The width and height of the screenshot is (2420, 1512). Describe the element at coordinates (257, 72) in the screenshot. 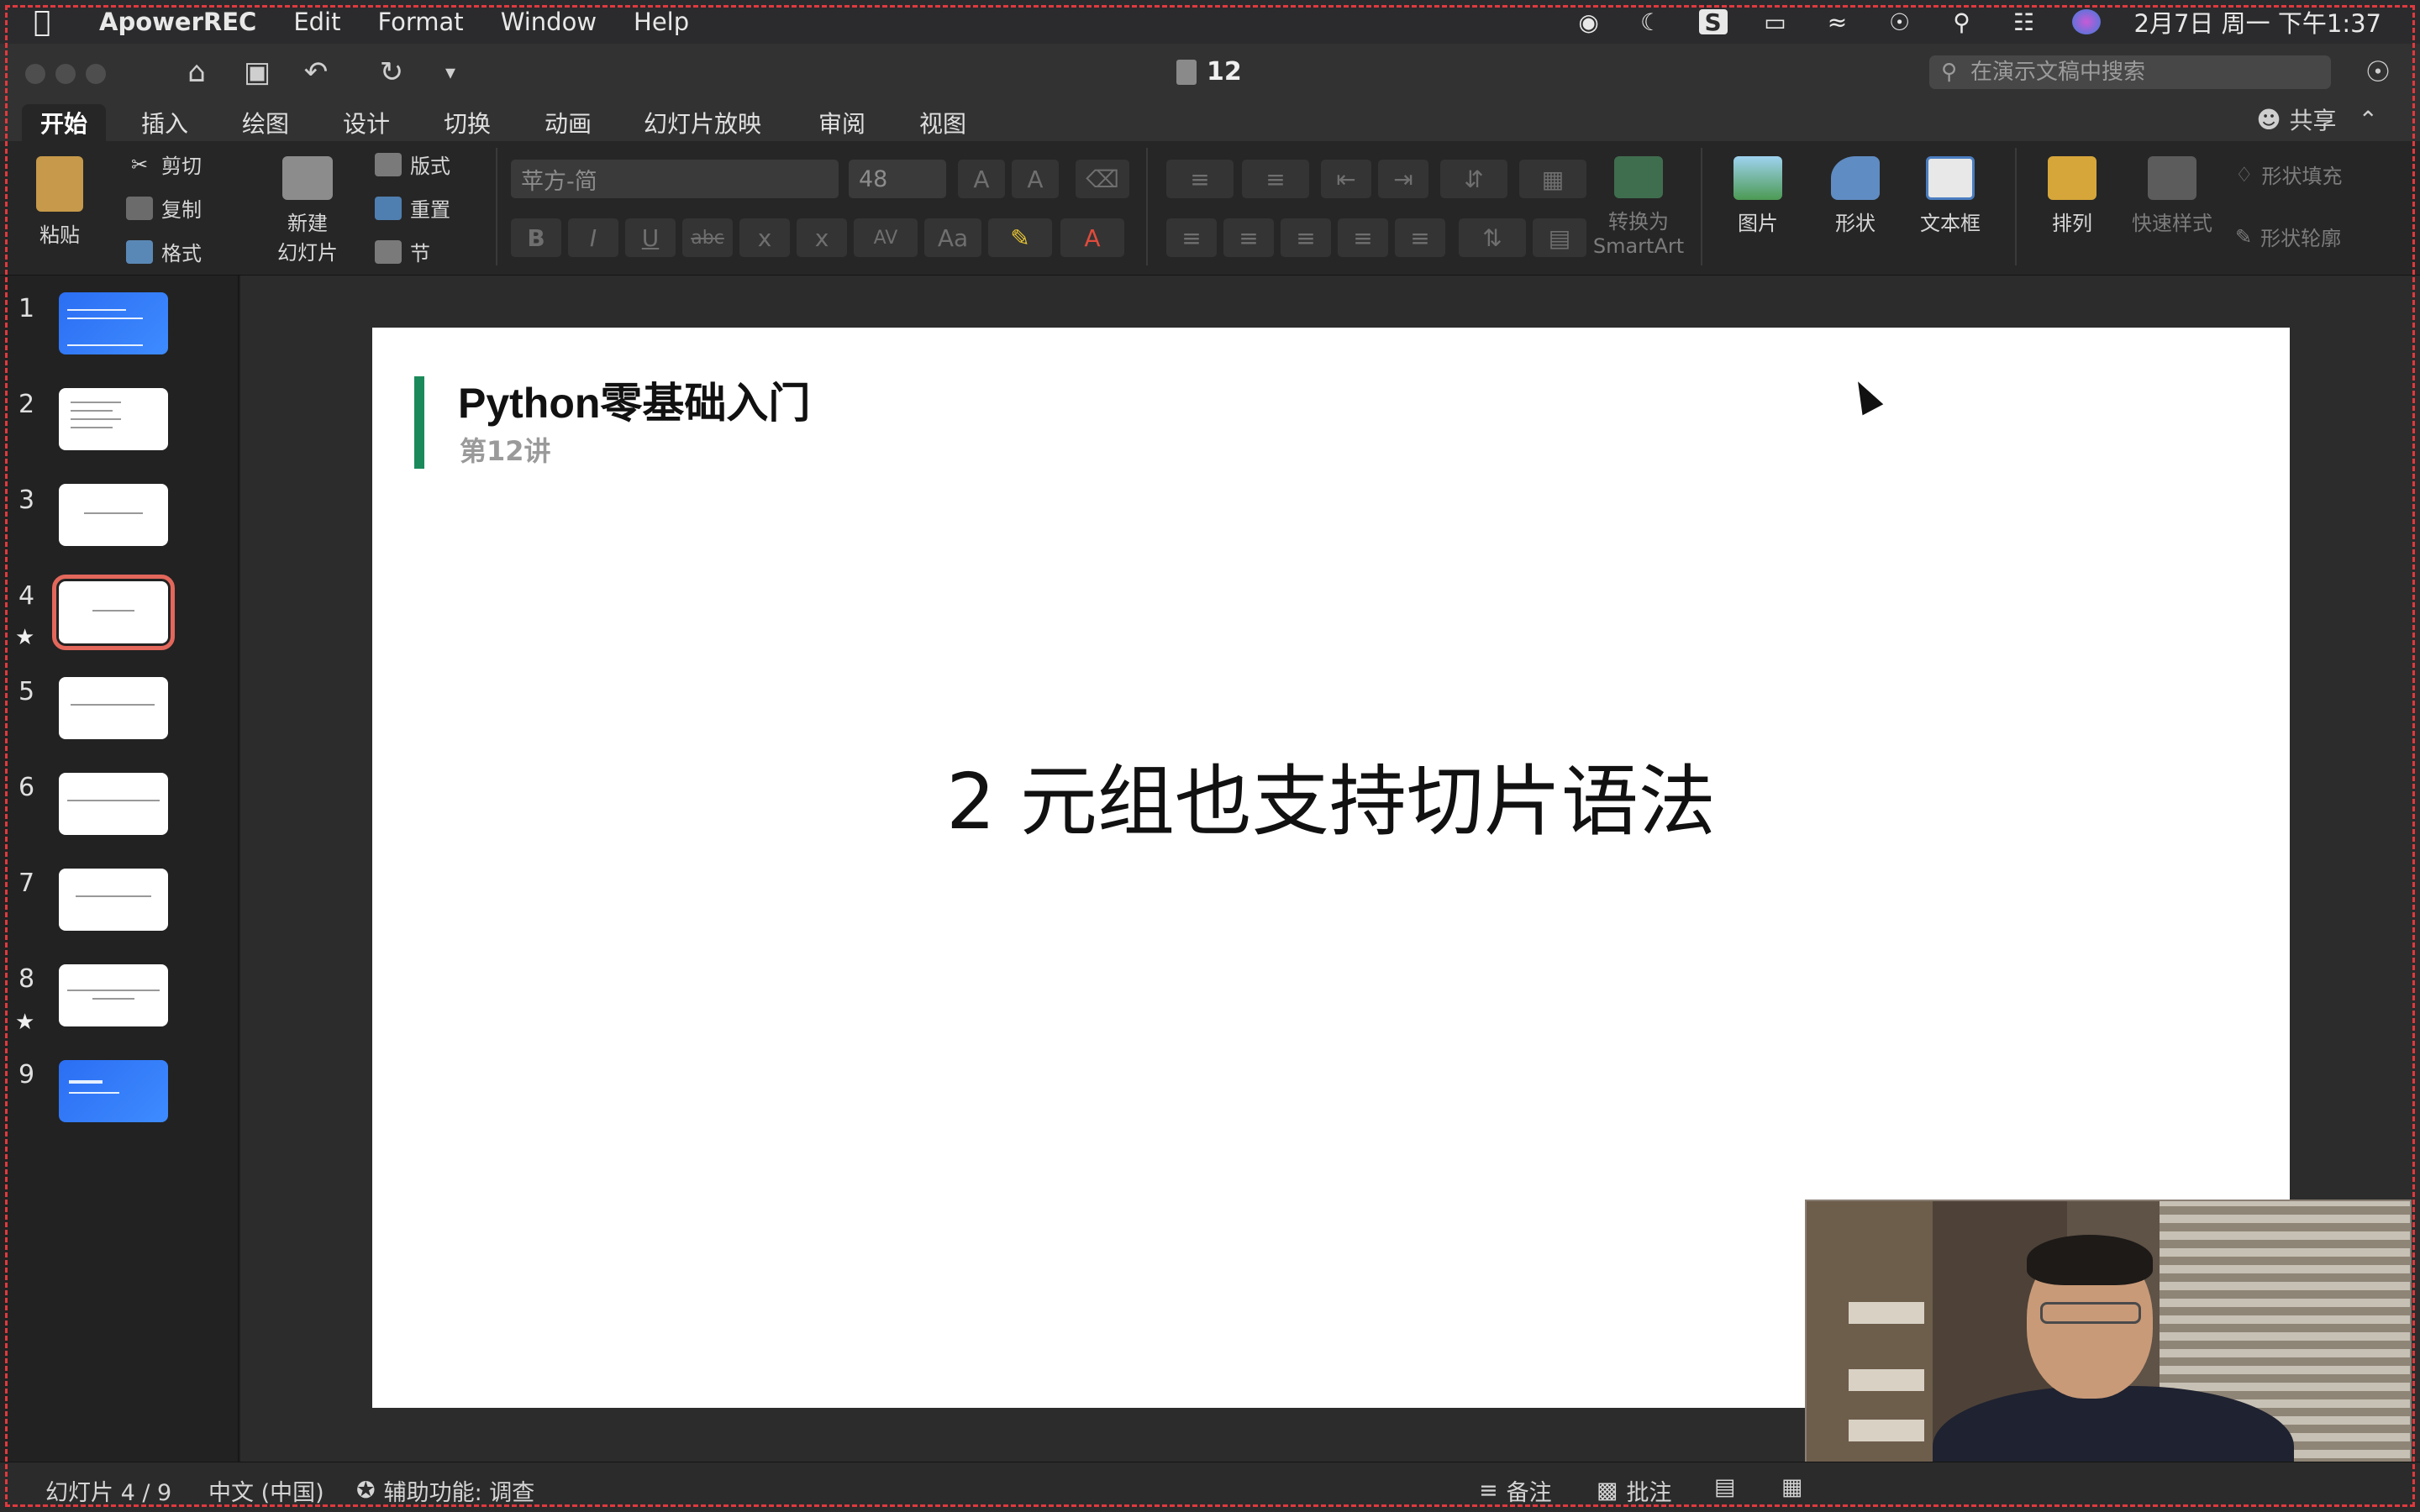

I see `save-icon: ▣` at that location.